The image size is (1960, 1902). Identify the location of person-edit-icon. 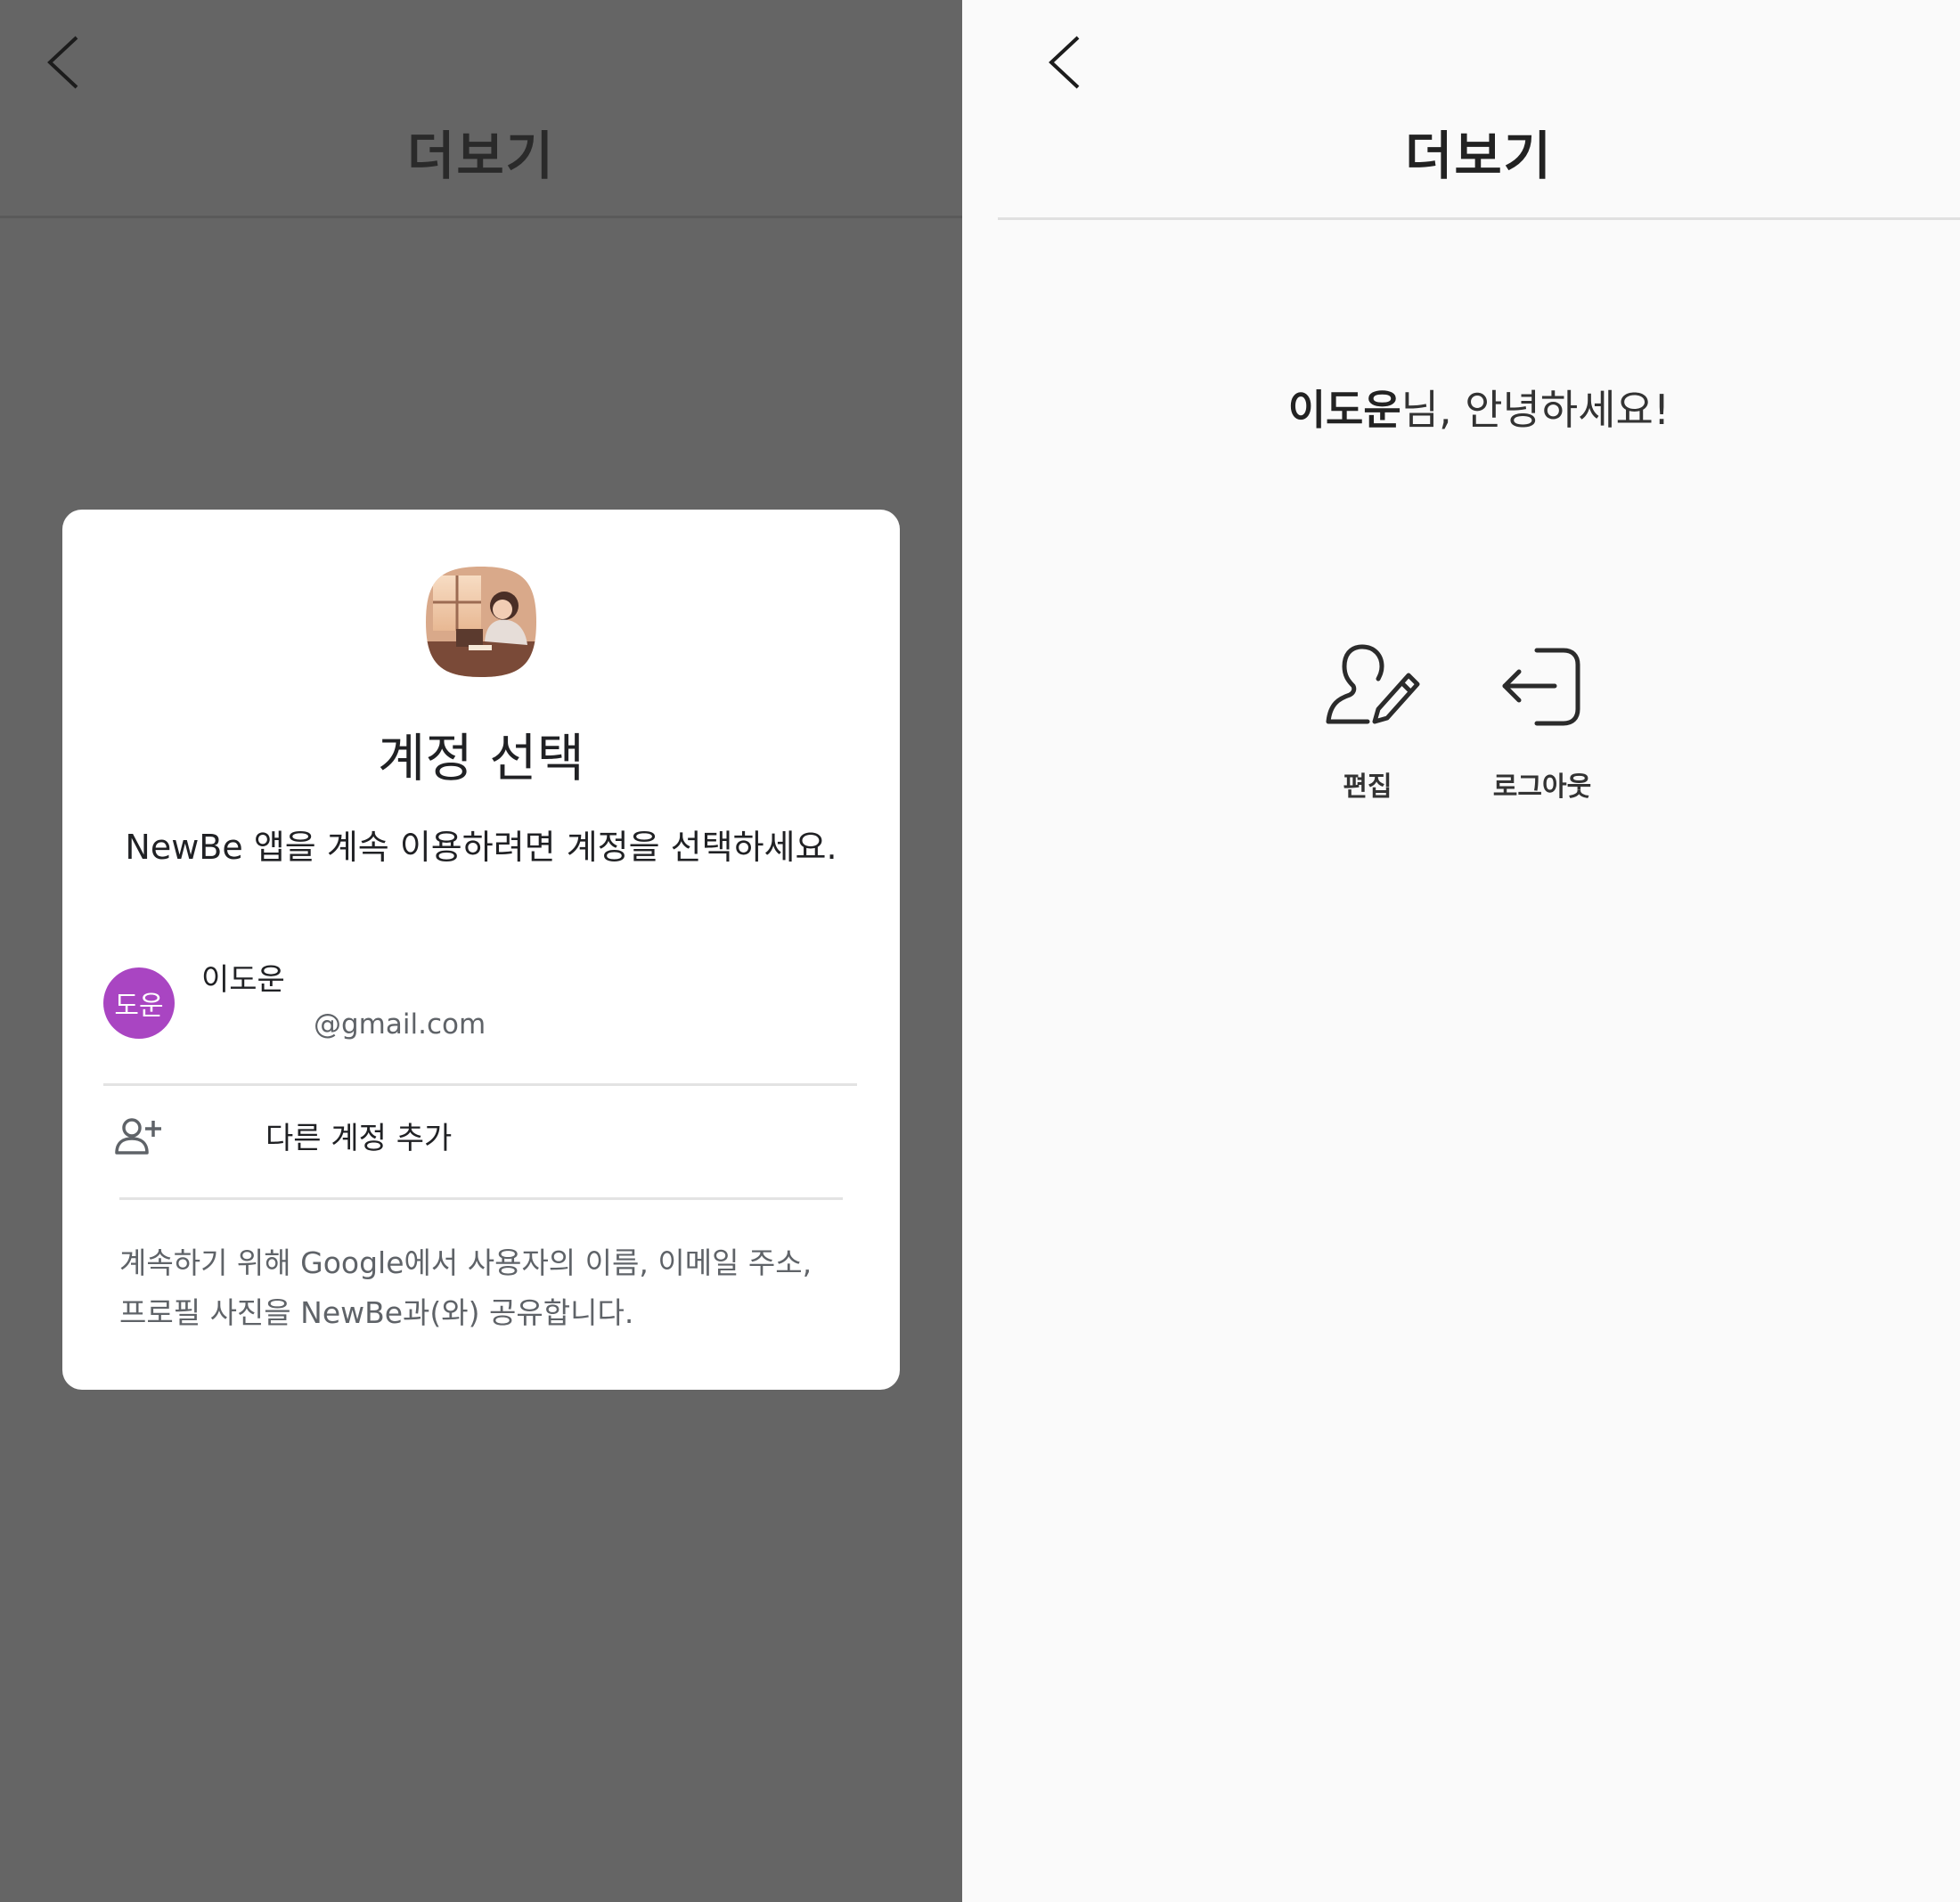
(1373, 684).